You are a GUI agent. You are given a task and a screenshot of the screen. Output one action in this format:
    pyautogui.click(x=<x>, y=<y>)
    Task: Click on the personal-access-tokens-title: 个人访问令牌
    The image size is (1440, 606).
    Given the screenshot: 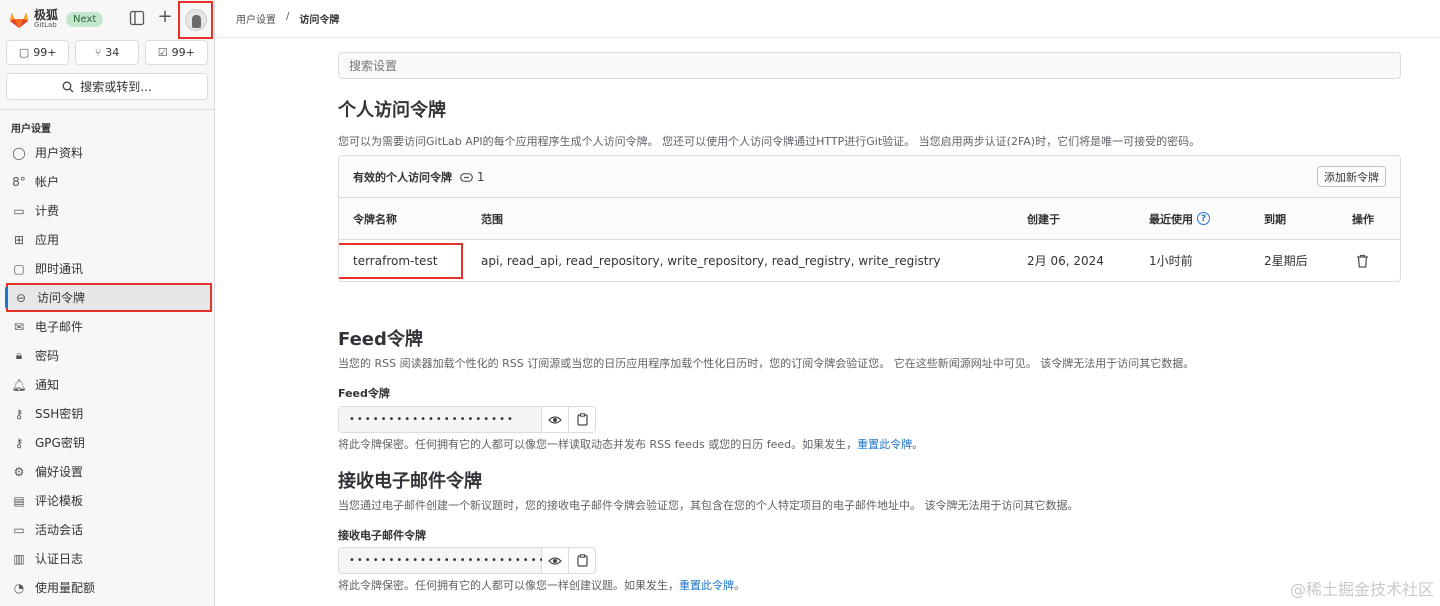 What is the action you would take?
    pyautogui.click(x=392, y=110)
    